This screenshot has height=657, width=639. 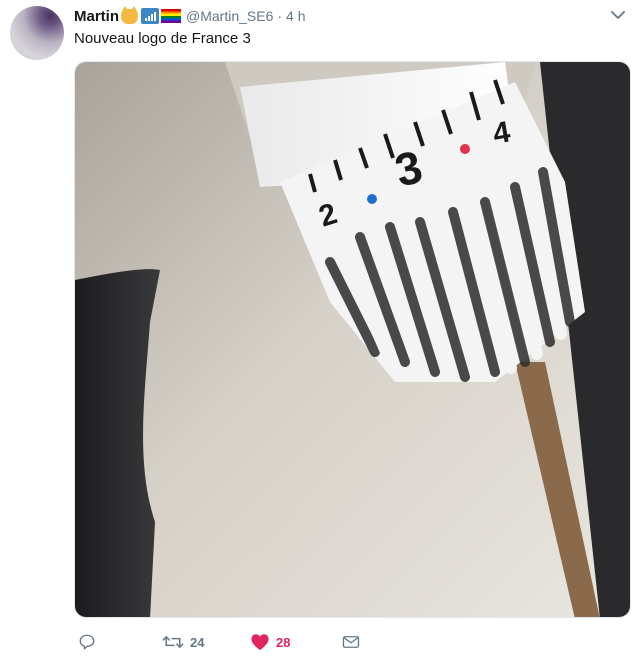 I want to click on like-button: 28, so click(x=270, y=642).